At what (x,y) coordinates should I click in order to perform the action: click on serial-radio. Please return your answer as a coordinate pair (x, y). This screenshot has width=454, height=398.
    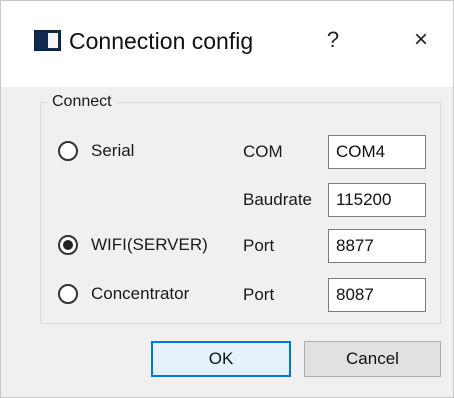
    Looking at the image, I should click on (68, 151).